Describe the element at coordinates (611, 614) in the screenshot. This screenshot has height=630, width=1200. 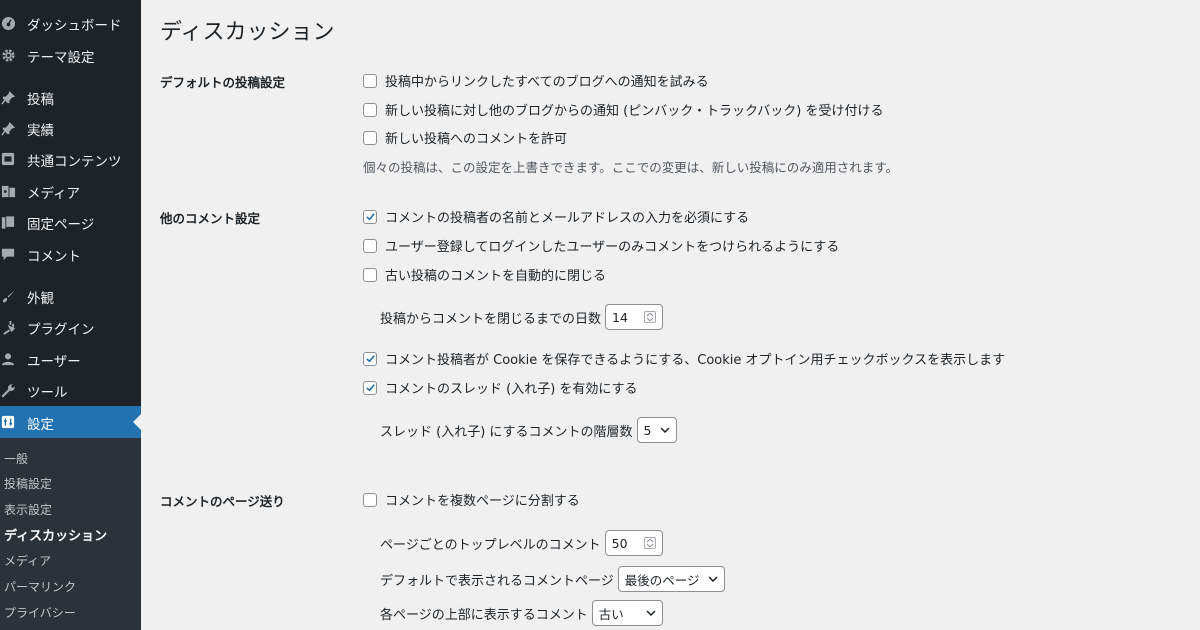
I see `comment-order-value: 古い` at that location.